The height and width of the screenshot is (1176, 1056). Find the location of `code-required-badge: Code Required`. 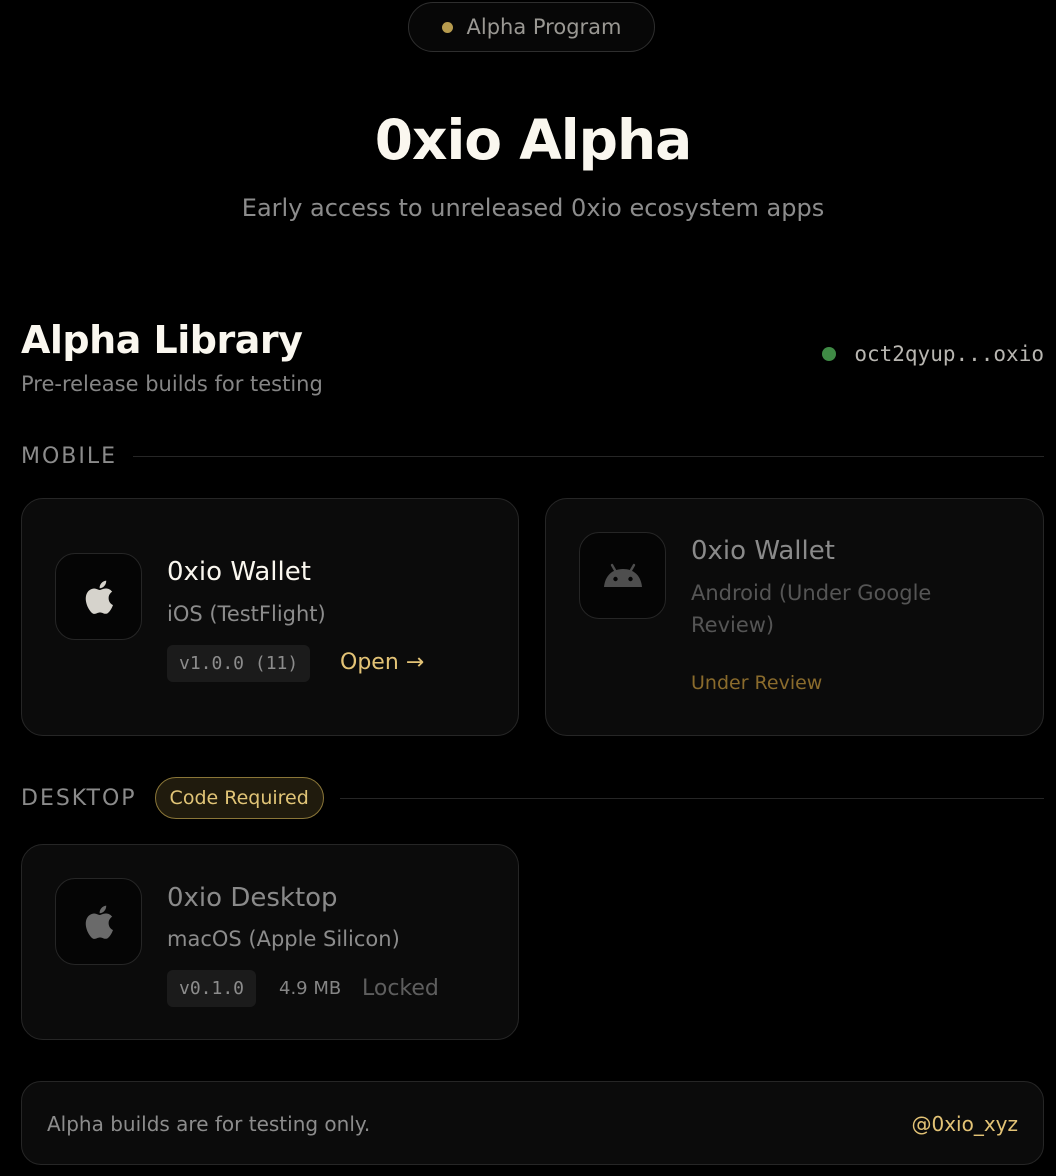

code-required-badge: Code Required is located at coordinates (239, 798).